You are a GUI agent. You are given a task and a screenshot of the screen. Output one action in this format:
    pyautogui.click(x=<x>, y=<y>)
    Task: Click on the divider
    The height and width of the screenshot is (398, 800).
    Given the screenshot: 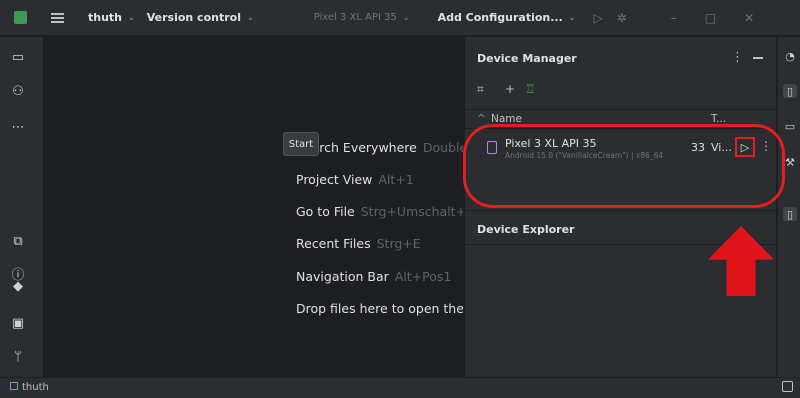 What is the action you would take?
    pyautogui.click(x=621, y=210)
    